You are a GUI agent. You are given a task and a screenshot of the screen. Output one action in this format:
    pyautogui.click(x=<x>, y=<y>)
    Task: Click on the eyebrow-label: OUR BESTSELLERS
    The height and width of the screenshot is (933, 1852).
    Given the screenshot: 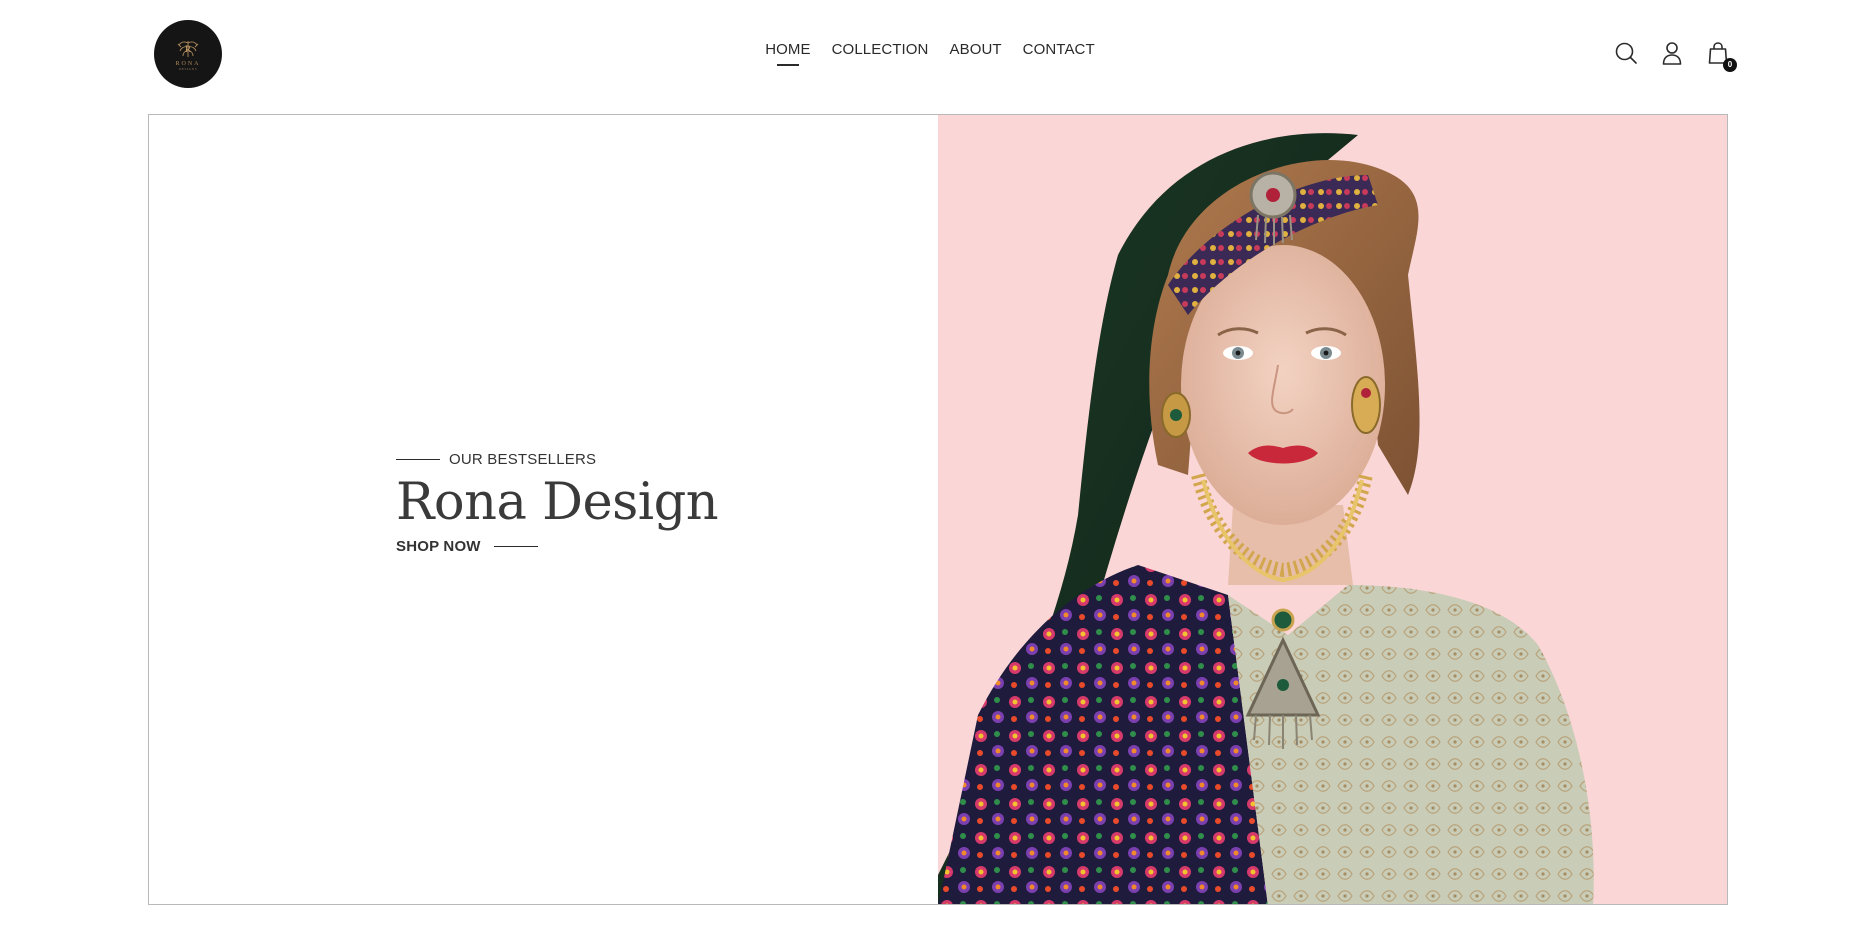 What is the action you would take?
    pyautogui.click(x=523, y=459)
    